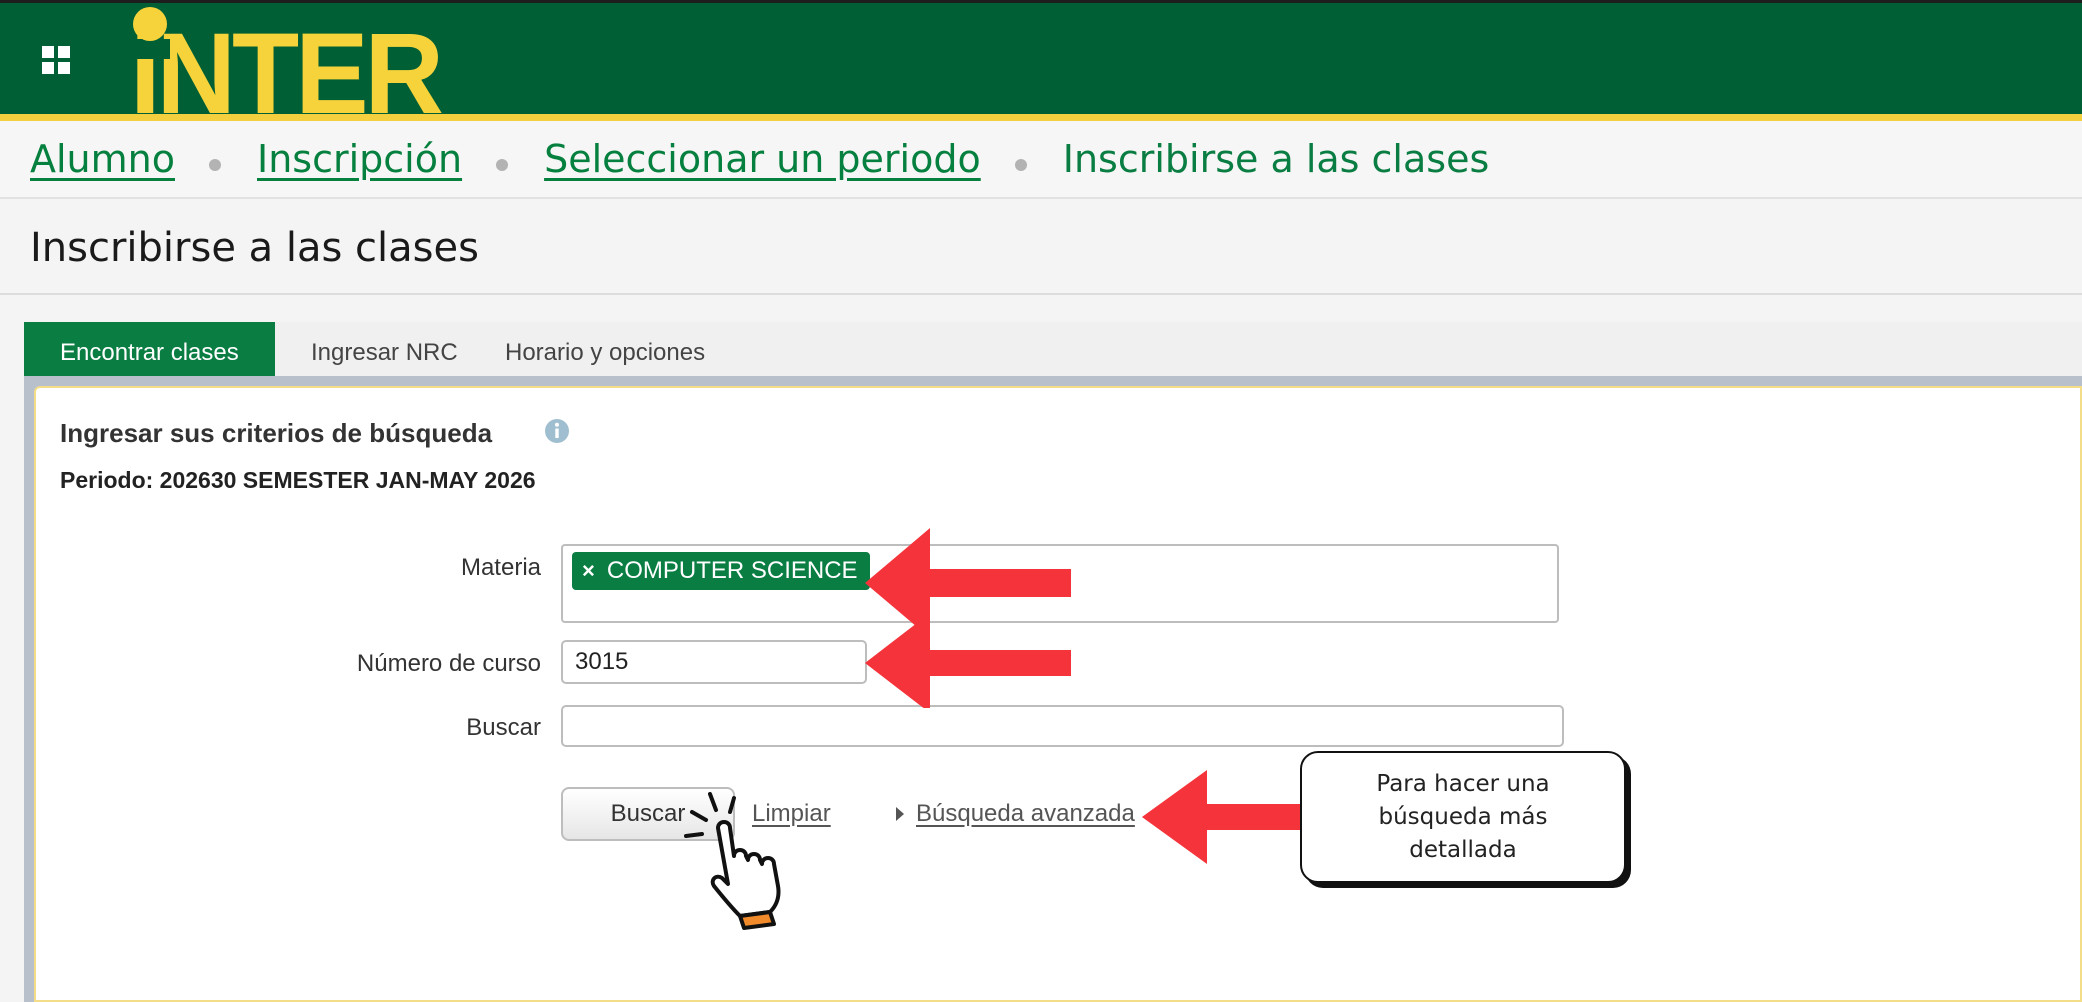 The height and width of the screenshot is (1002, 2082). I want to click on header-stripe, so click(1041, 117).